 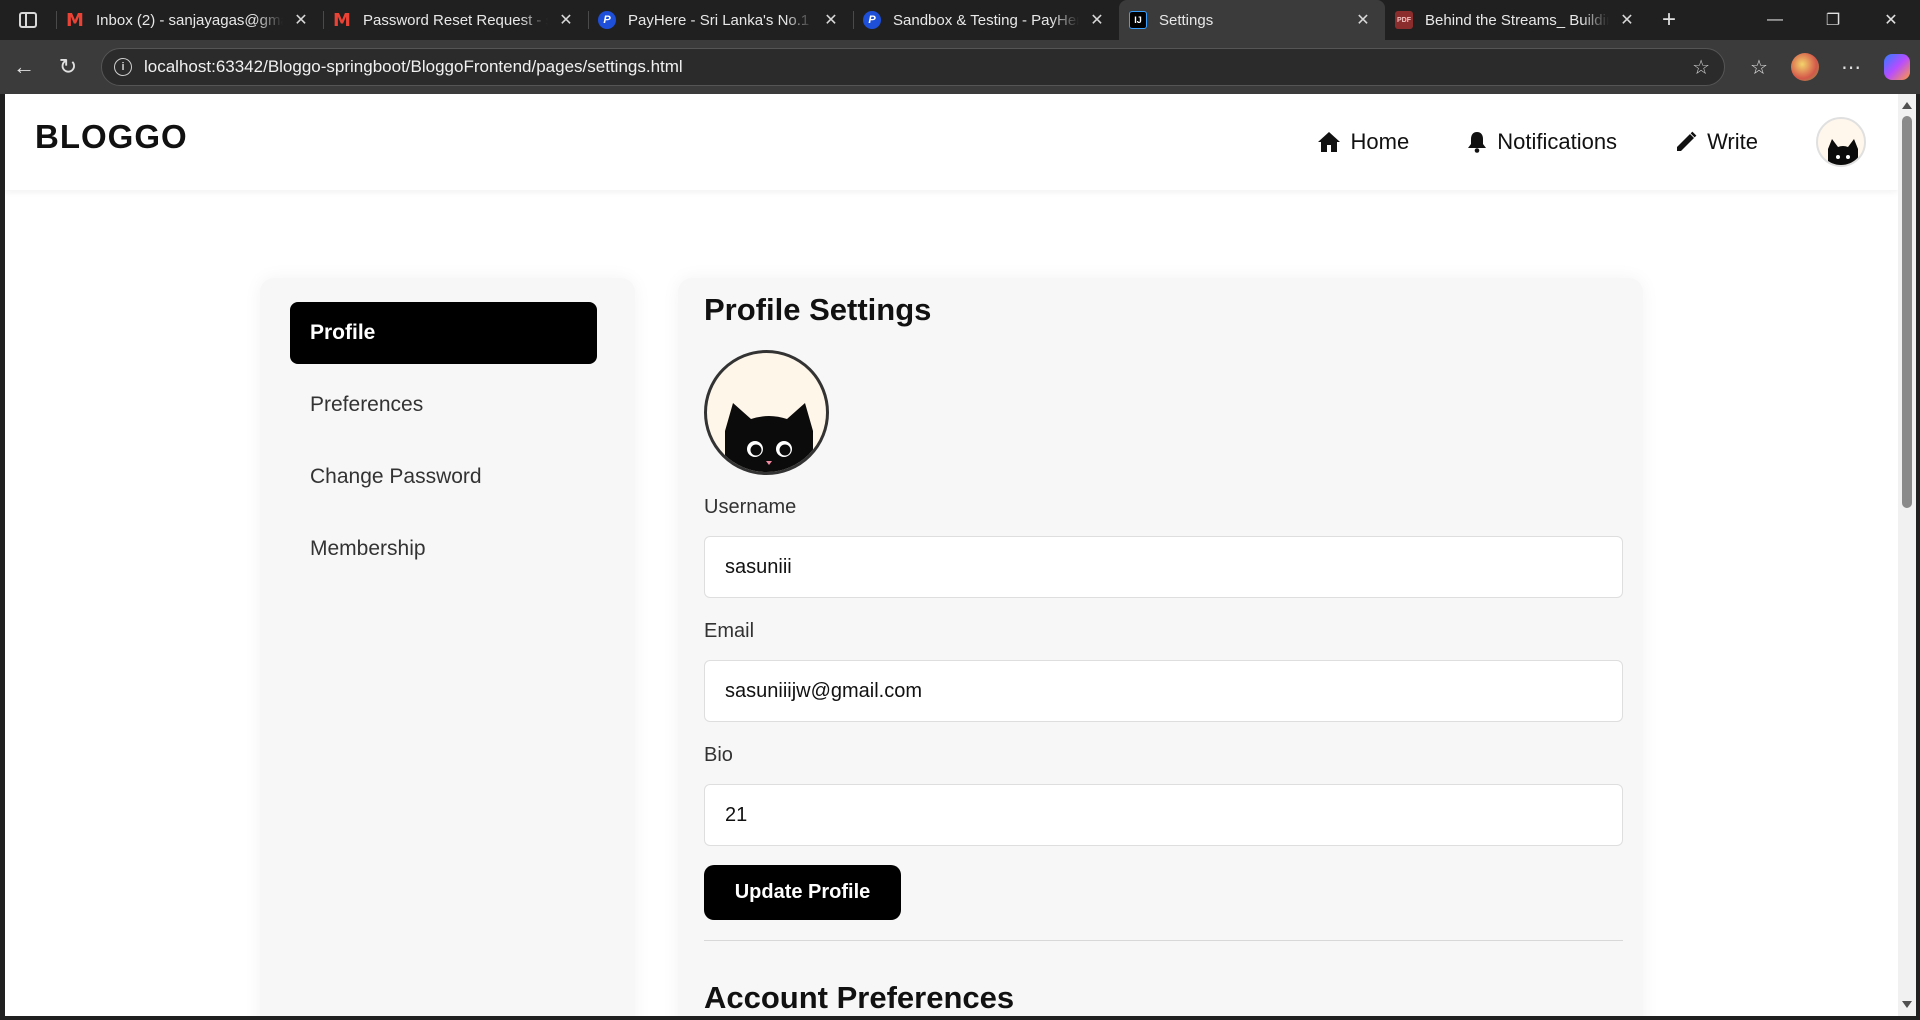 I want to click on section-divider, so click(x=1163, y=940).